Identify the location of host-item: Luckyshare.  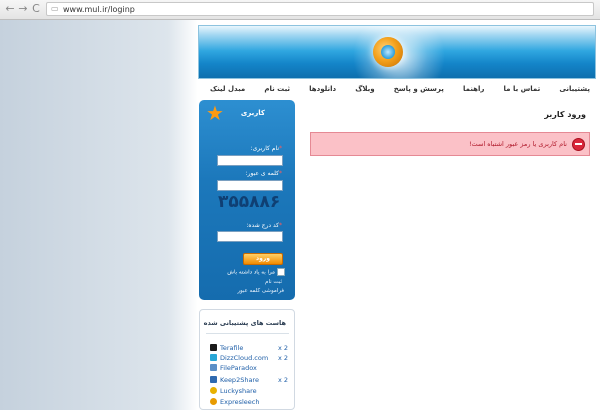
(249, 391).